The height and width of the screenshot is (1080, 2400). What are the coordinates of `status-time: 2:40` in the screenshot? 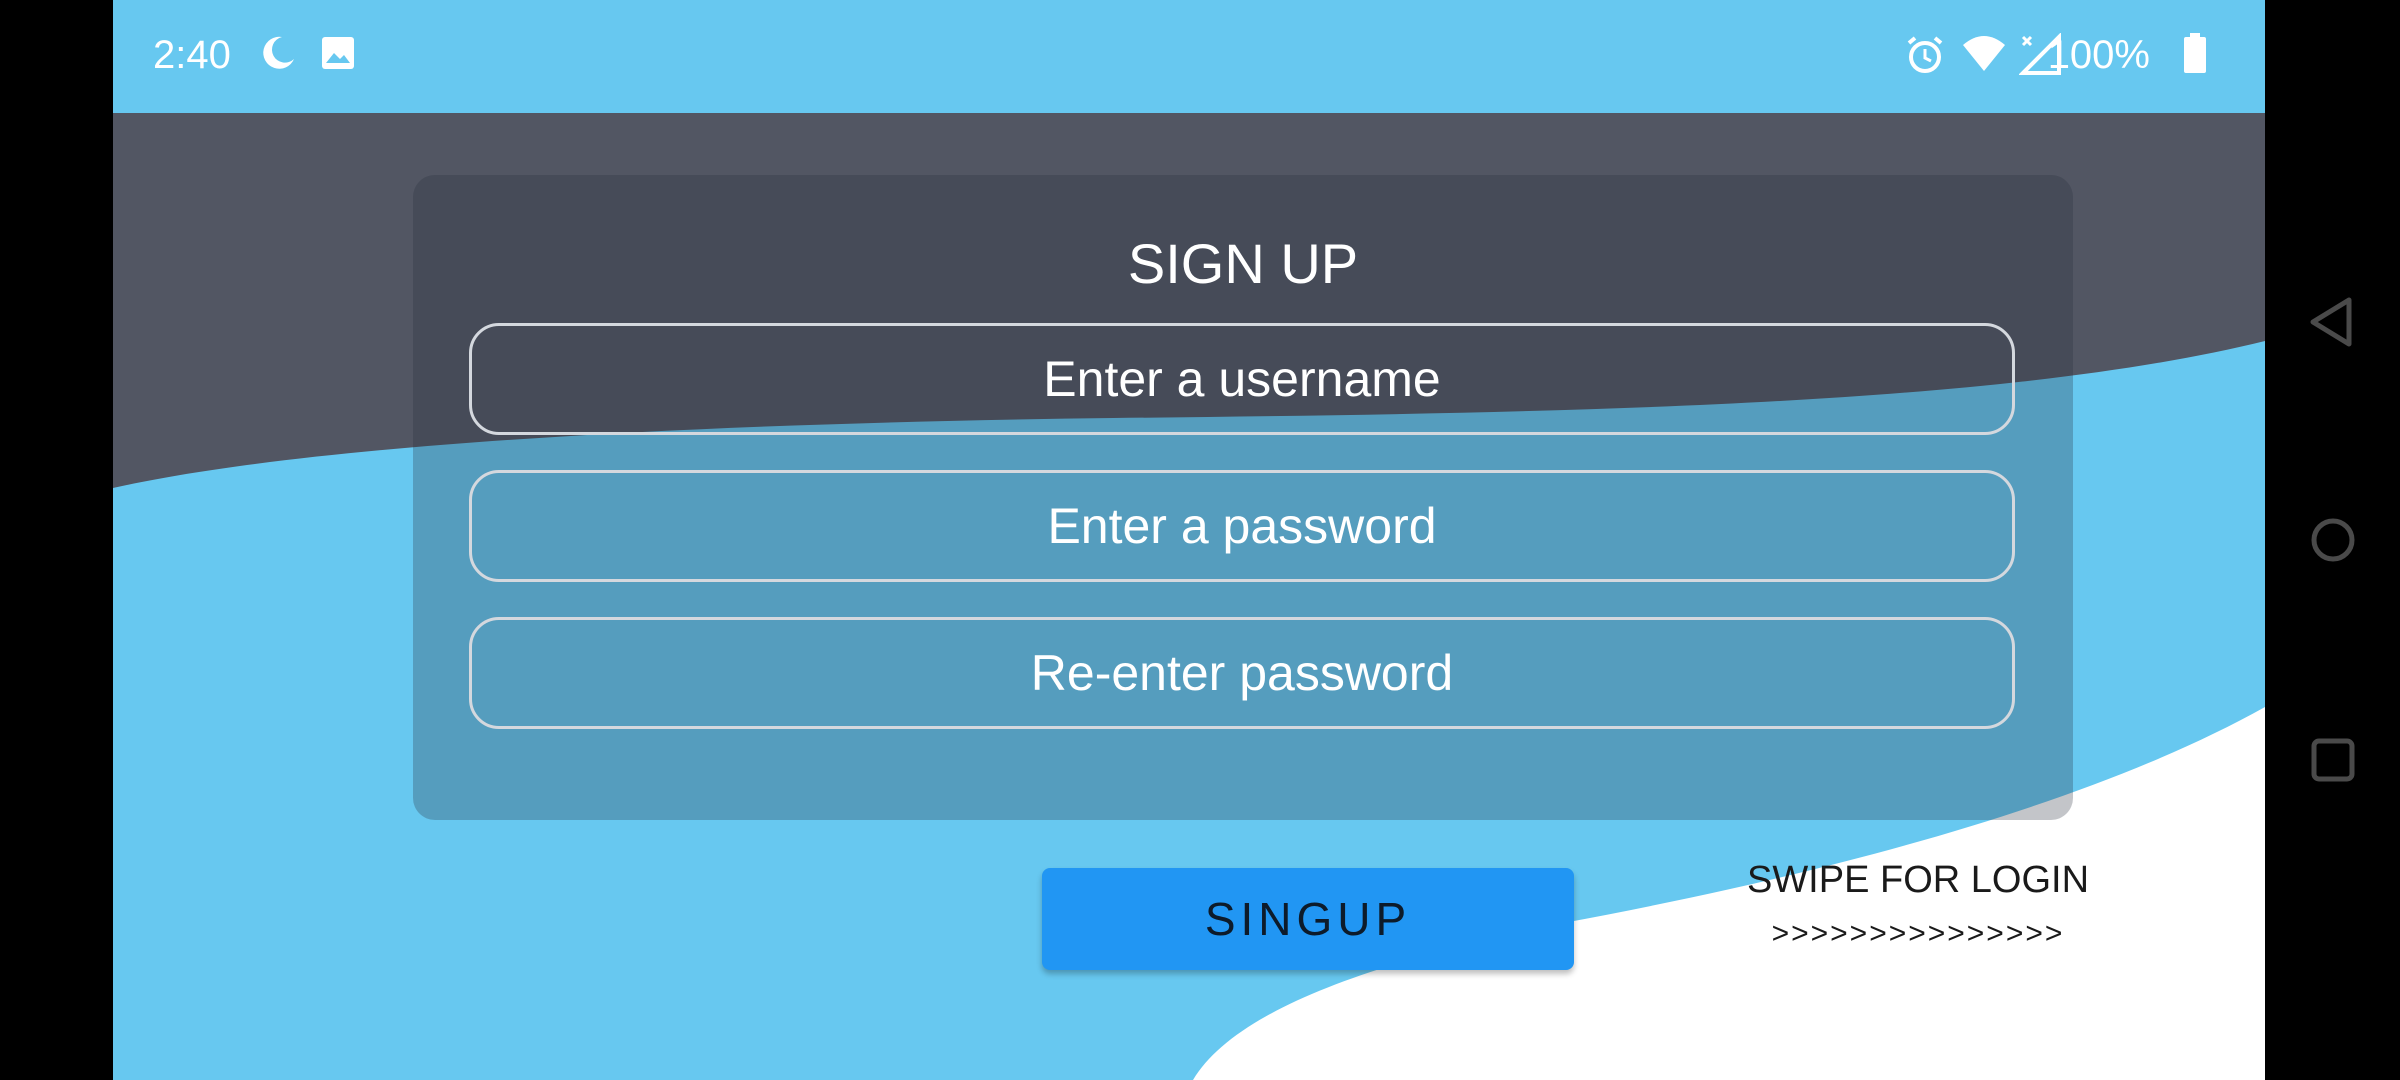 It's located at (192, 55).